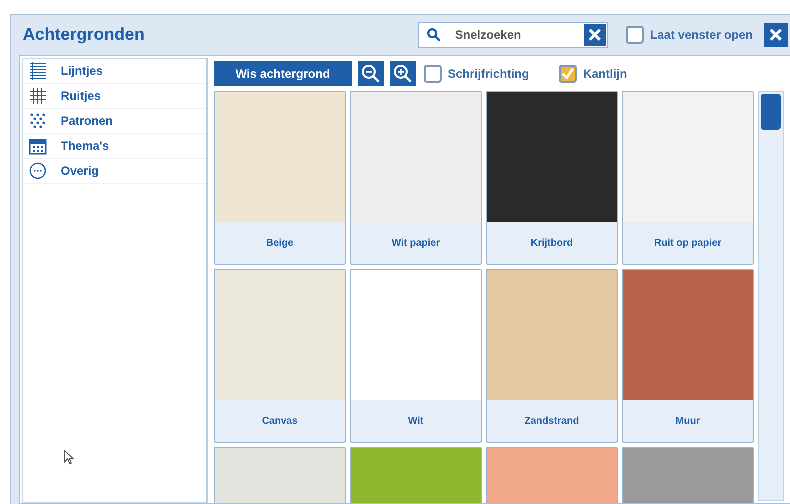 The height and width of the screenshot is (504, 790). What do you see at coordinates (477, 73) in the screenshot?
I see `option-checkbox: Schrijfrichting` at bounding box center [477, 73].